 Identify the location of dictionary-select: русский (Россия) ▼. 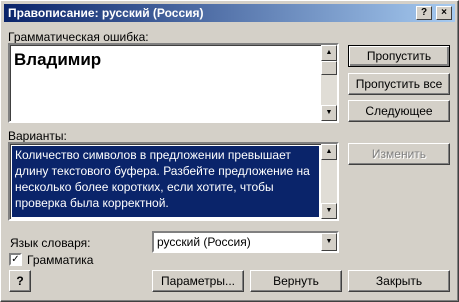
(245, 242).